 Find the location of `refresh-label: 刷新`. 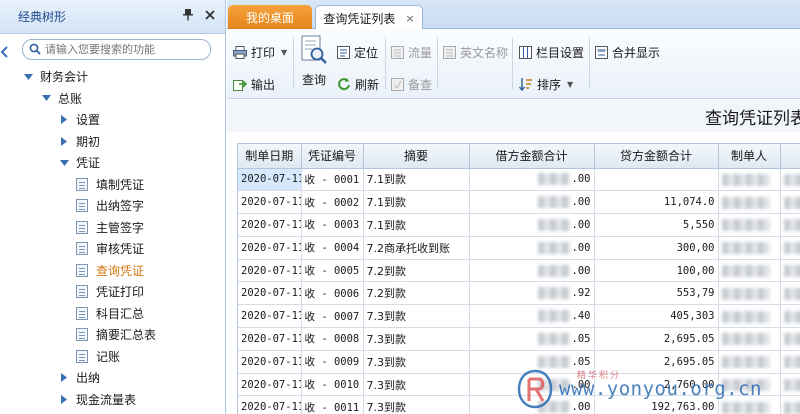

refresh-label: 刷新 is located at coordinates (367, 84).